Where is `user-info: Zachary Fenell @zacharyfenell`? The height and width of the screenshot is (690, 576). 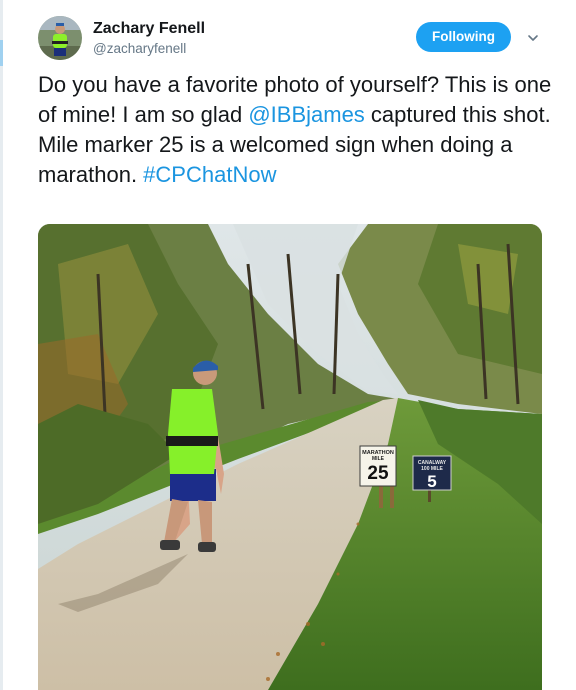 user-info: Zachary Fenell @zacharyfenell is located at coordinates (149, 38).